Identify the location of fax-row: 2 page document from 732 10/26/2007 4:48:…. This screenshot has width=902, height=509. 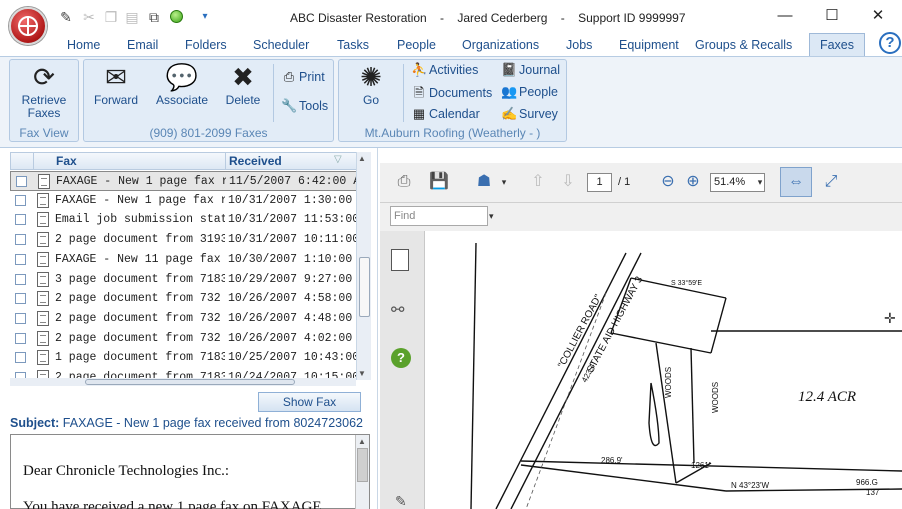
(184, 319).